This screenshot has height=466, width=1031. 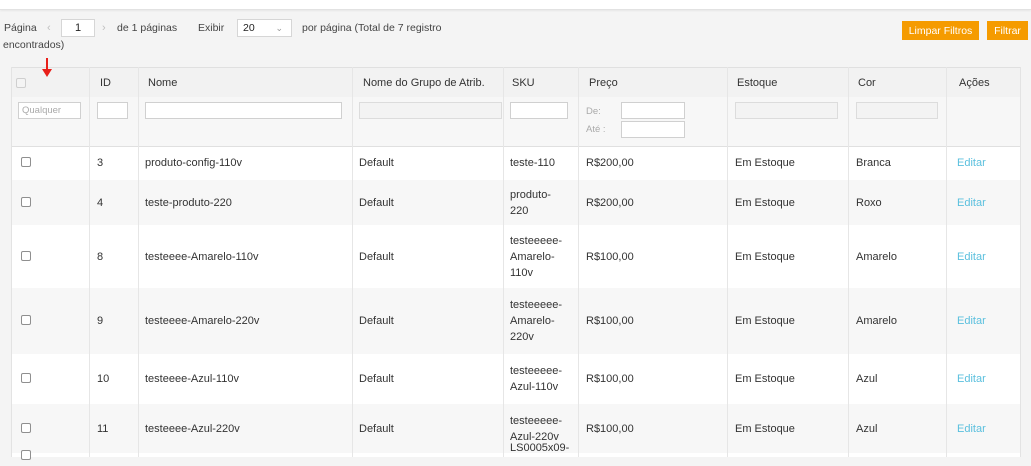 What do you see at coordinates (1007, 30) in the screenshot?
I see `filter-button: Filtrar` at bounding box center [1007, 30].